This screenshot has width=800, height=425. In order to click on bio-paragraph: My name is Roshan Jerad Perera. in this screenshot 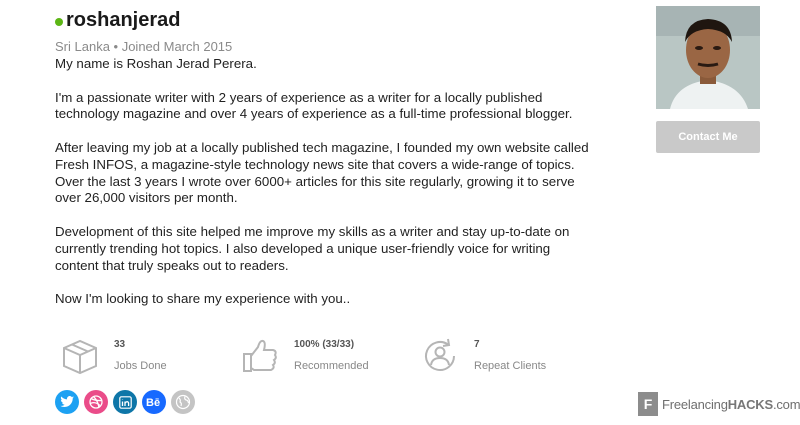, I will do `click(156, 63)`.